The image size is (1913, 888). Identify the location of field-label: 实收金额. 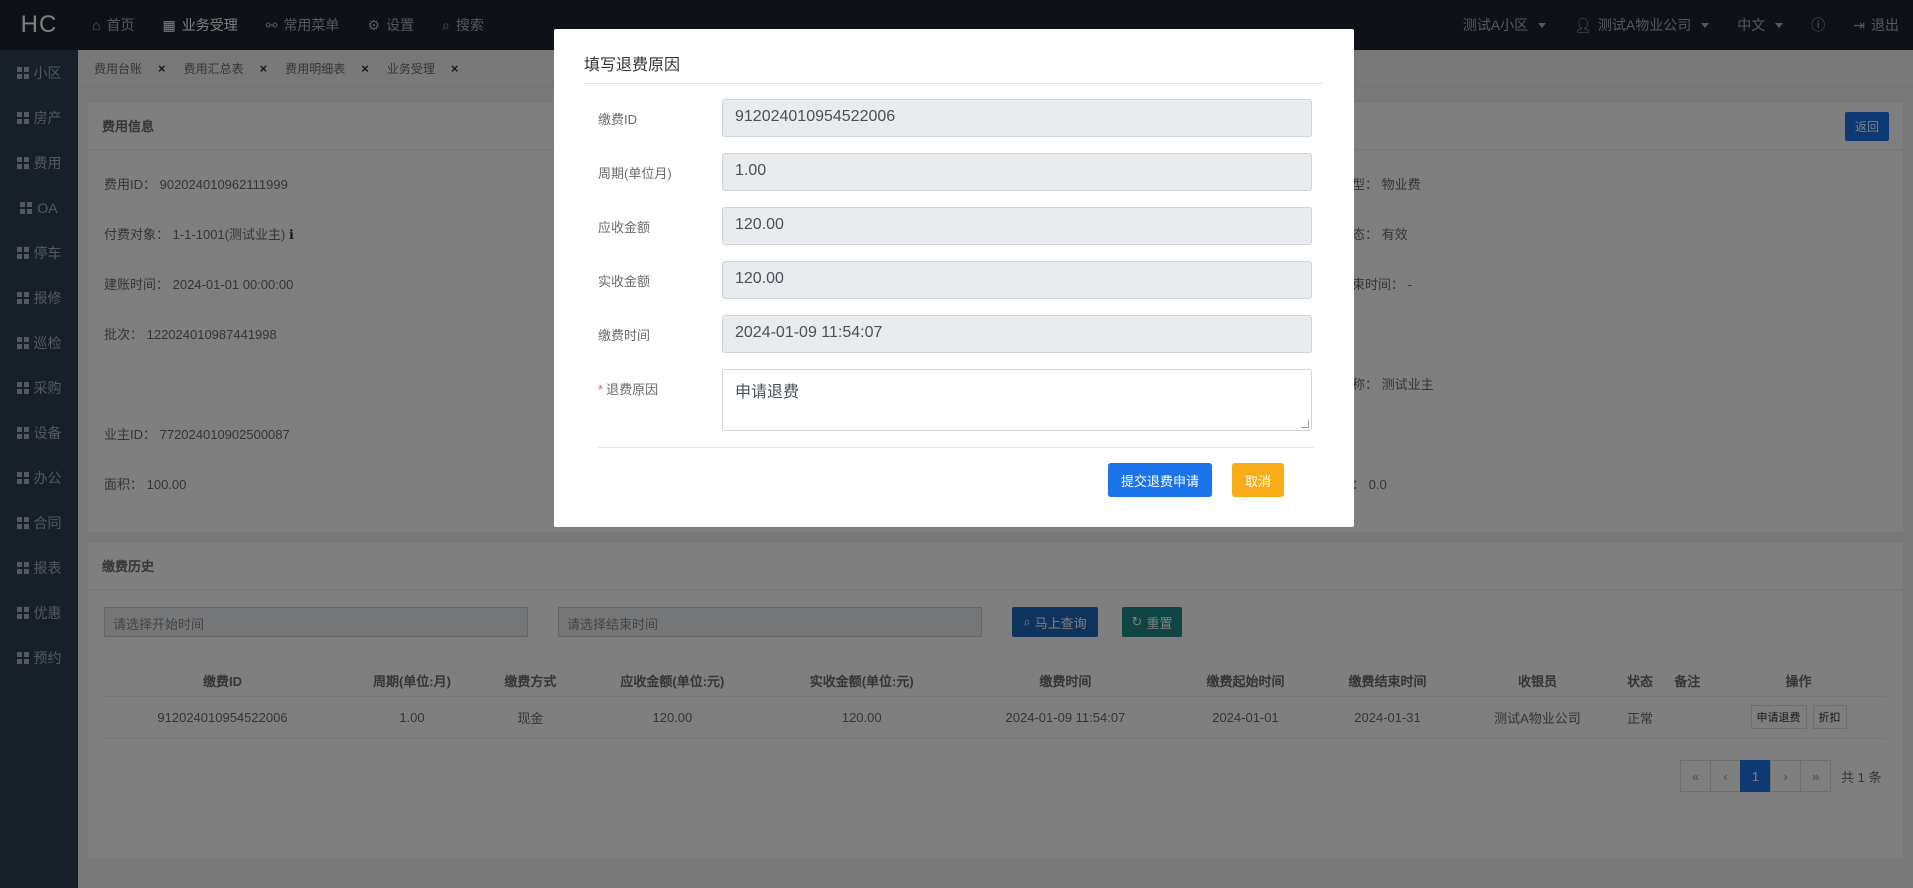
(624, 281).